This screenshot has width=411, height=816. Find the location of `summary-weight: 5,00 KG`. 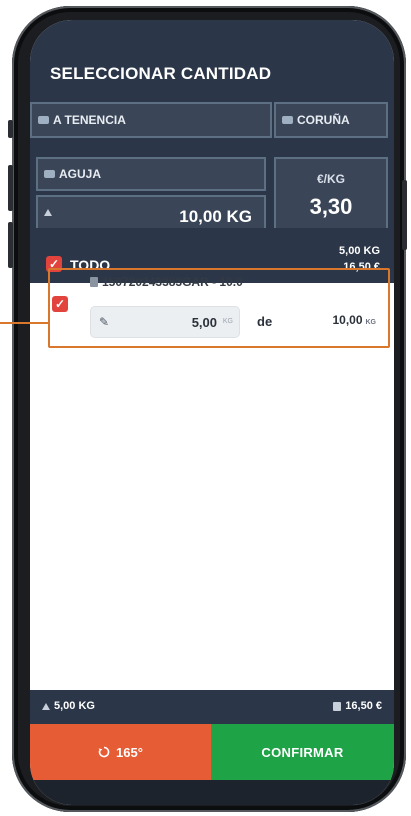

summary-weight: 5,00 KG is located at coordinates (74, 706).